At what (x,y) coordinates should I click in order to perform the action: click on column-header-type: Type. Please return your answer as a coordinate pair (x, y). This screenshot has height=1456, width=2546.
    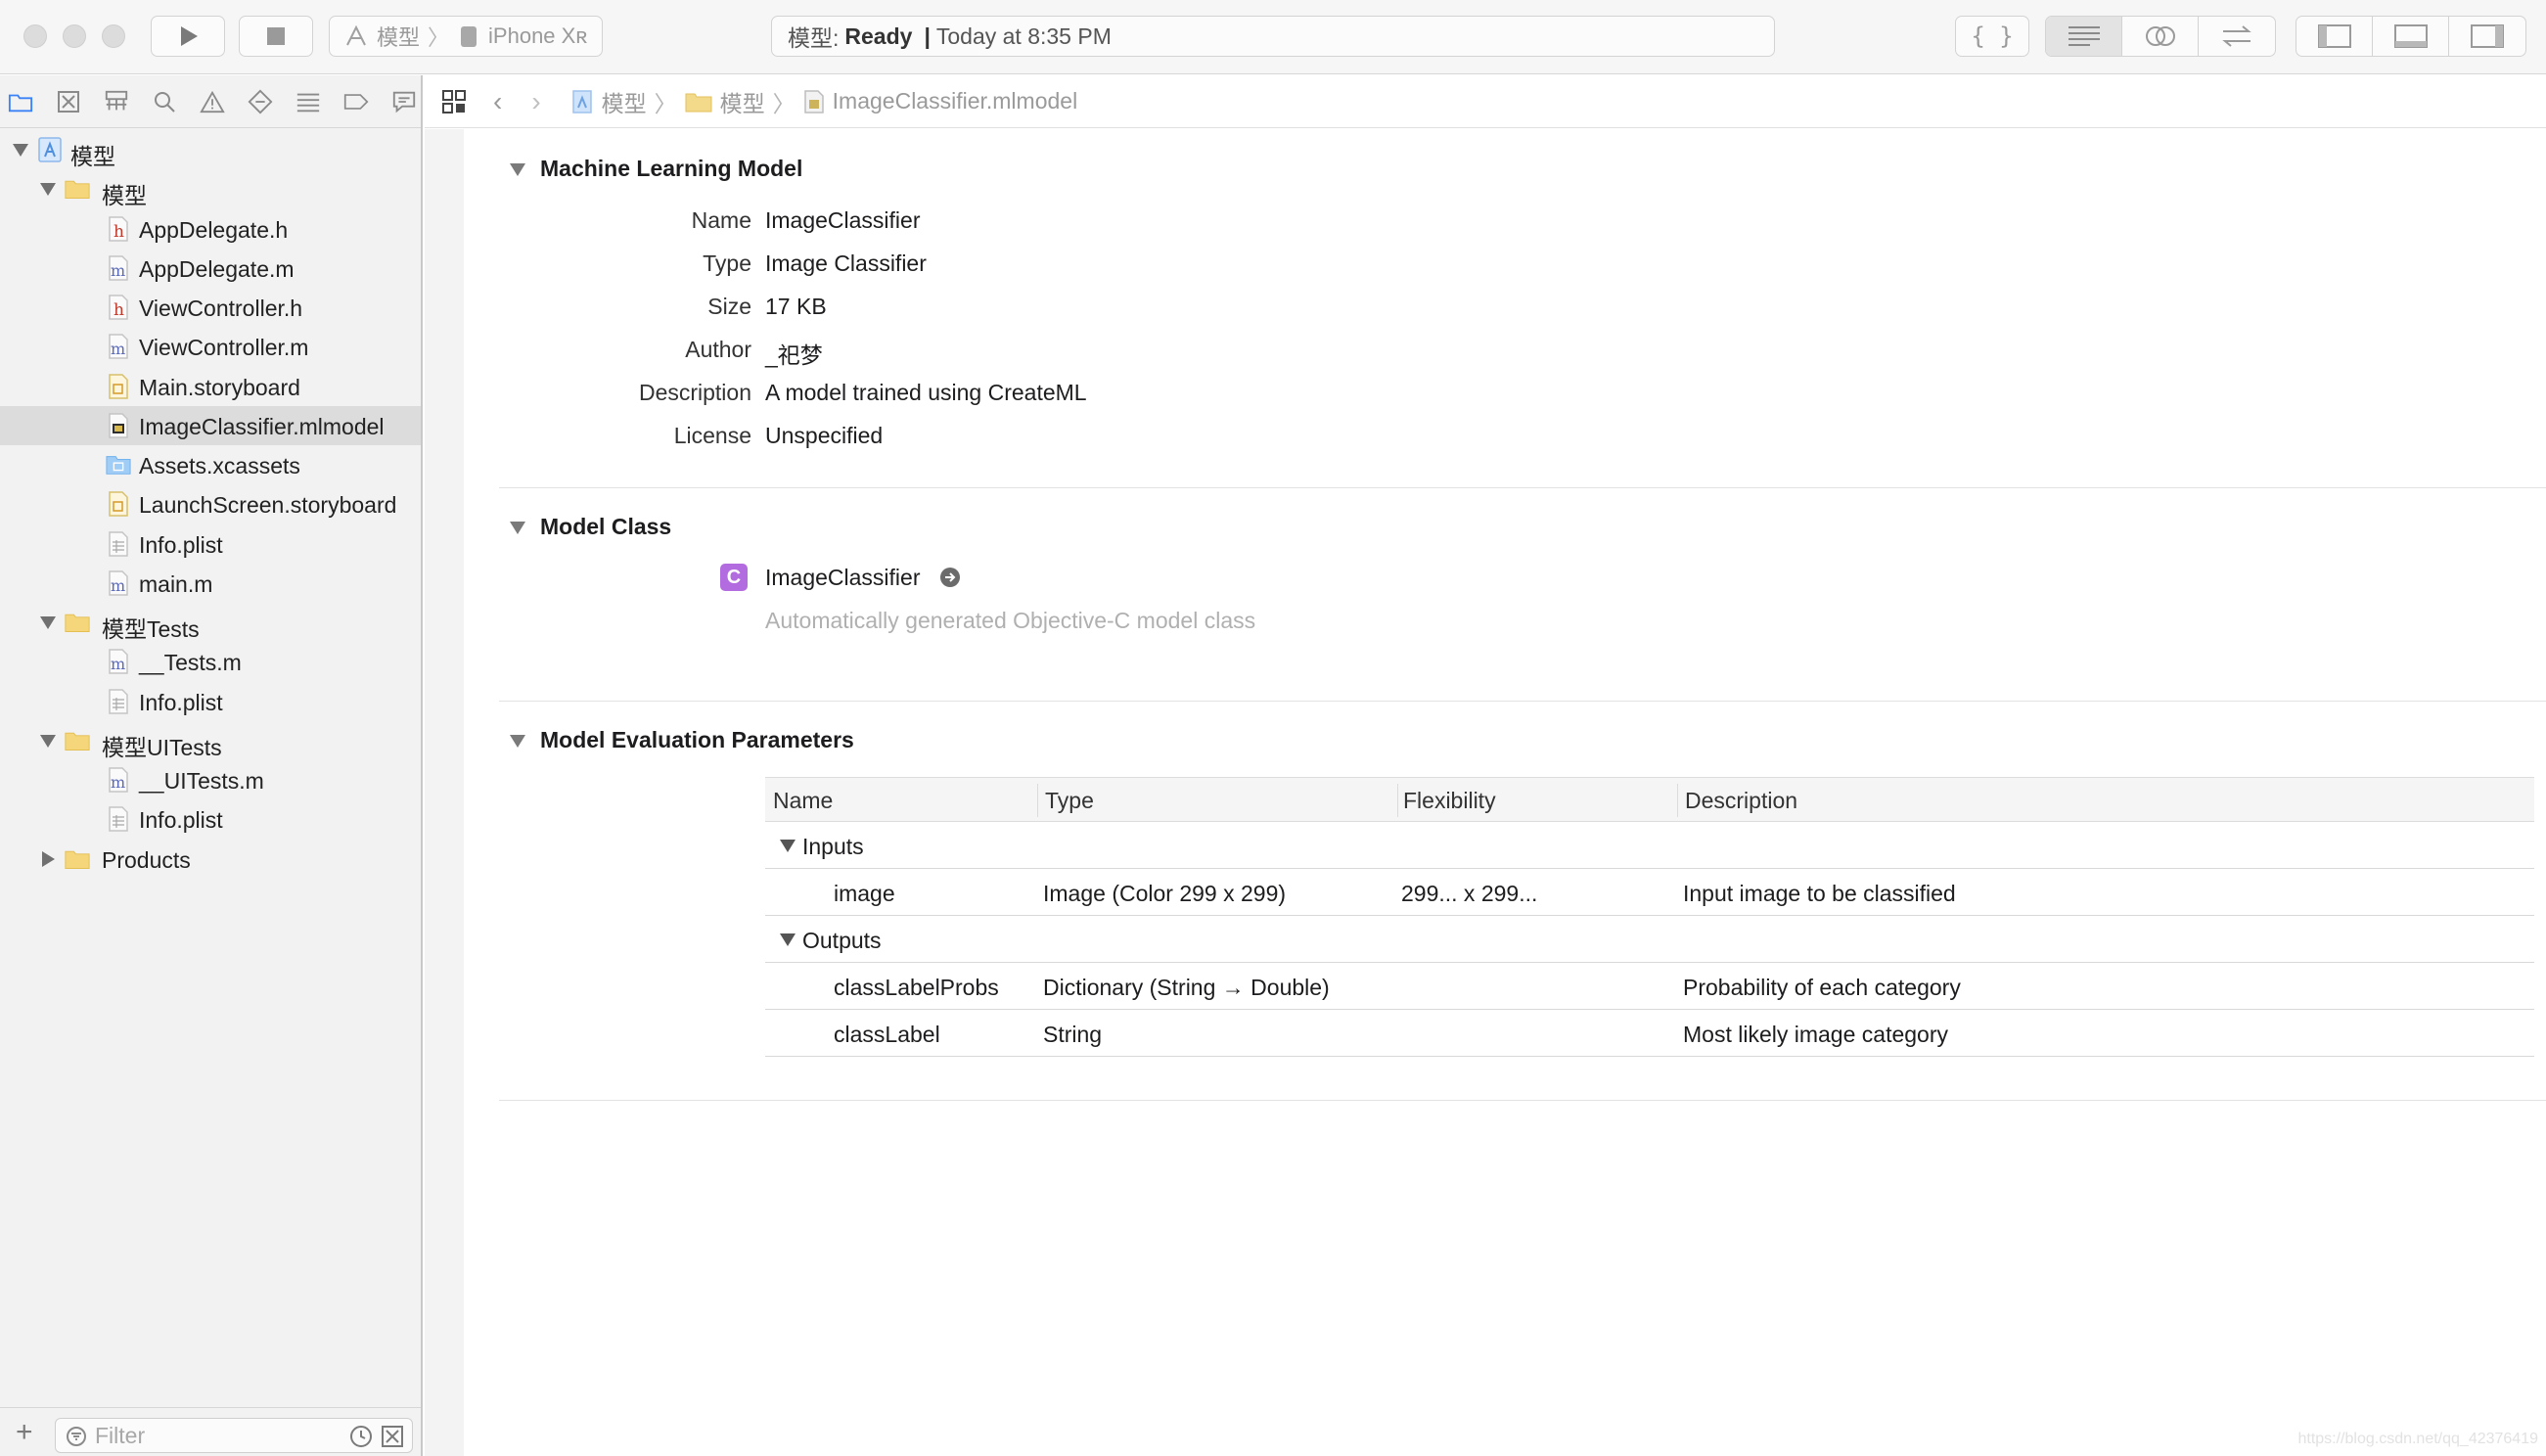
    Looking at the image, I should click on (1069, 801).